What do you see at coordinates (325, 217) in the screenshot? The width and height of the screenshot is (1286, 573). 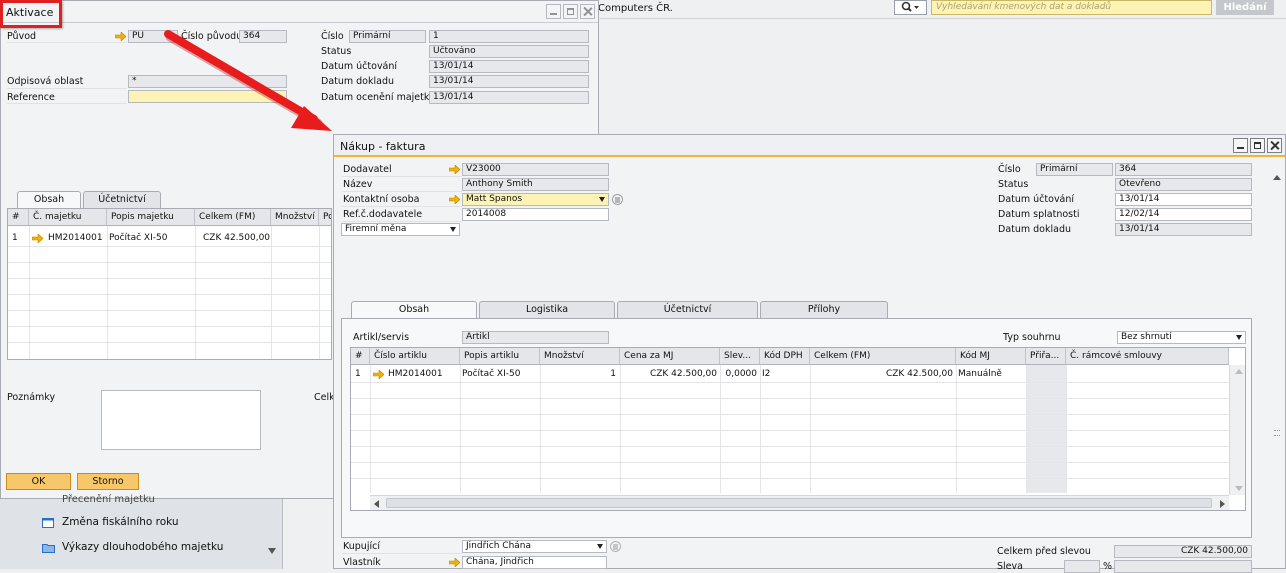 I see `grid-header-po: Po` at bounding box center [325, 217].